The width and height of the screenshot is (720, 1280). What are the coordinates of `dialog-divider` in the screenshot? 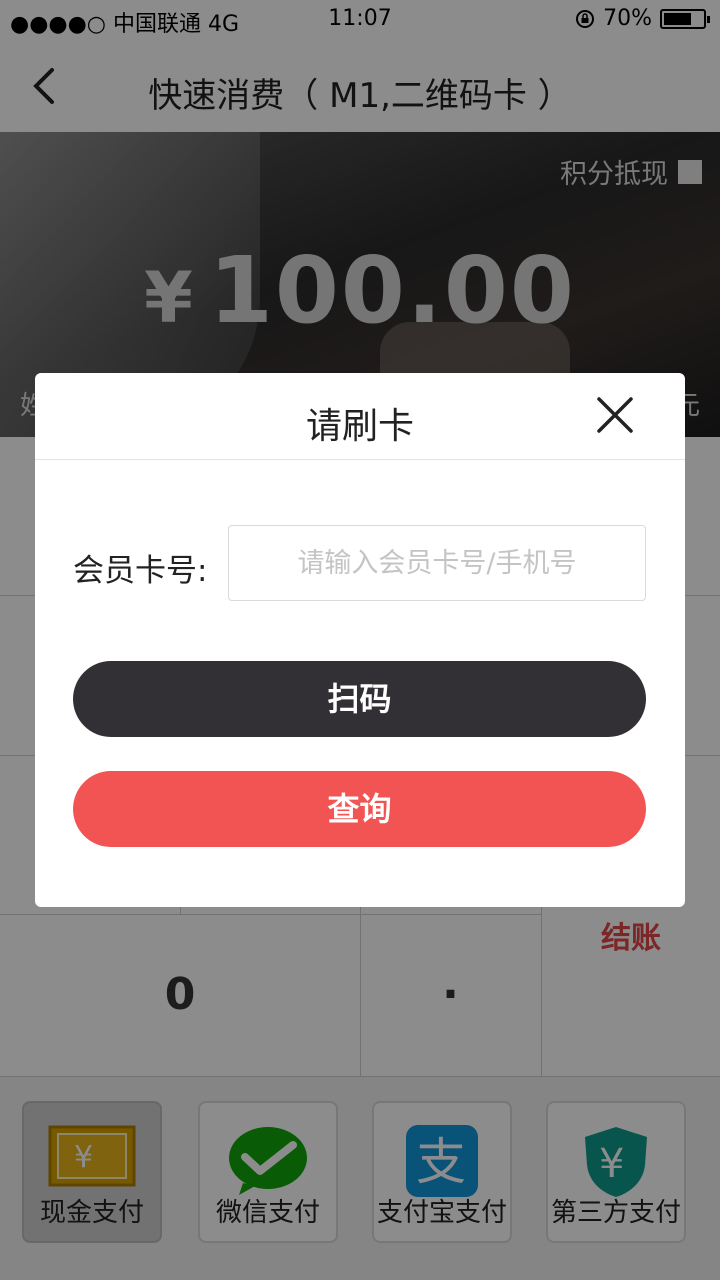 It's located at (360, 459).